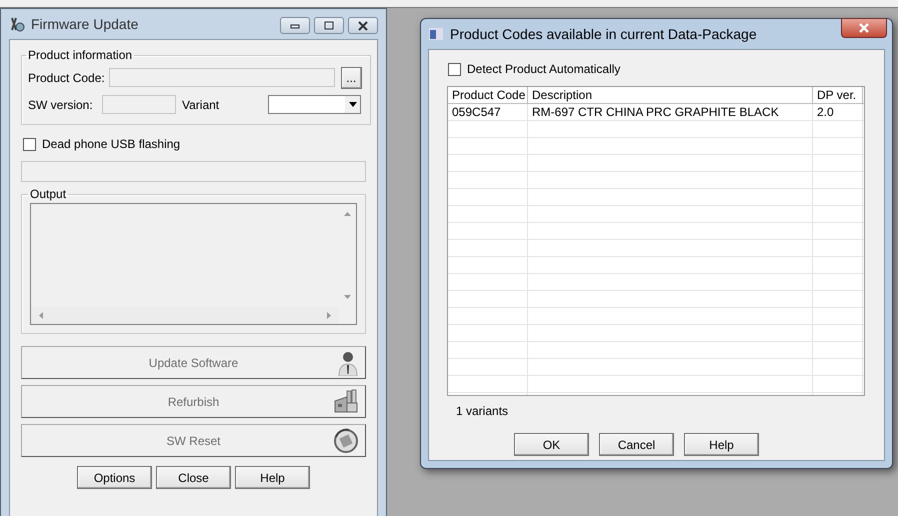 The height and width of the screenshot is (516, 898). I want to click on detect-checkbox: Detect Product Automatically, so click(659, 69).